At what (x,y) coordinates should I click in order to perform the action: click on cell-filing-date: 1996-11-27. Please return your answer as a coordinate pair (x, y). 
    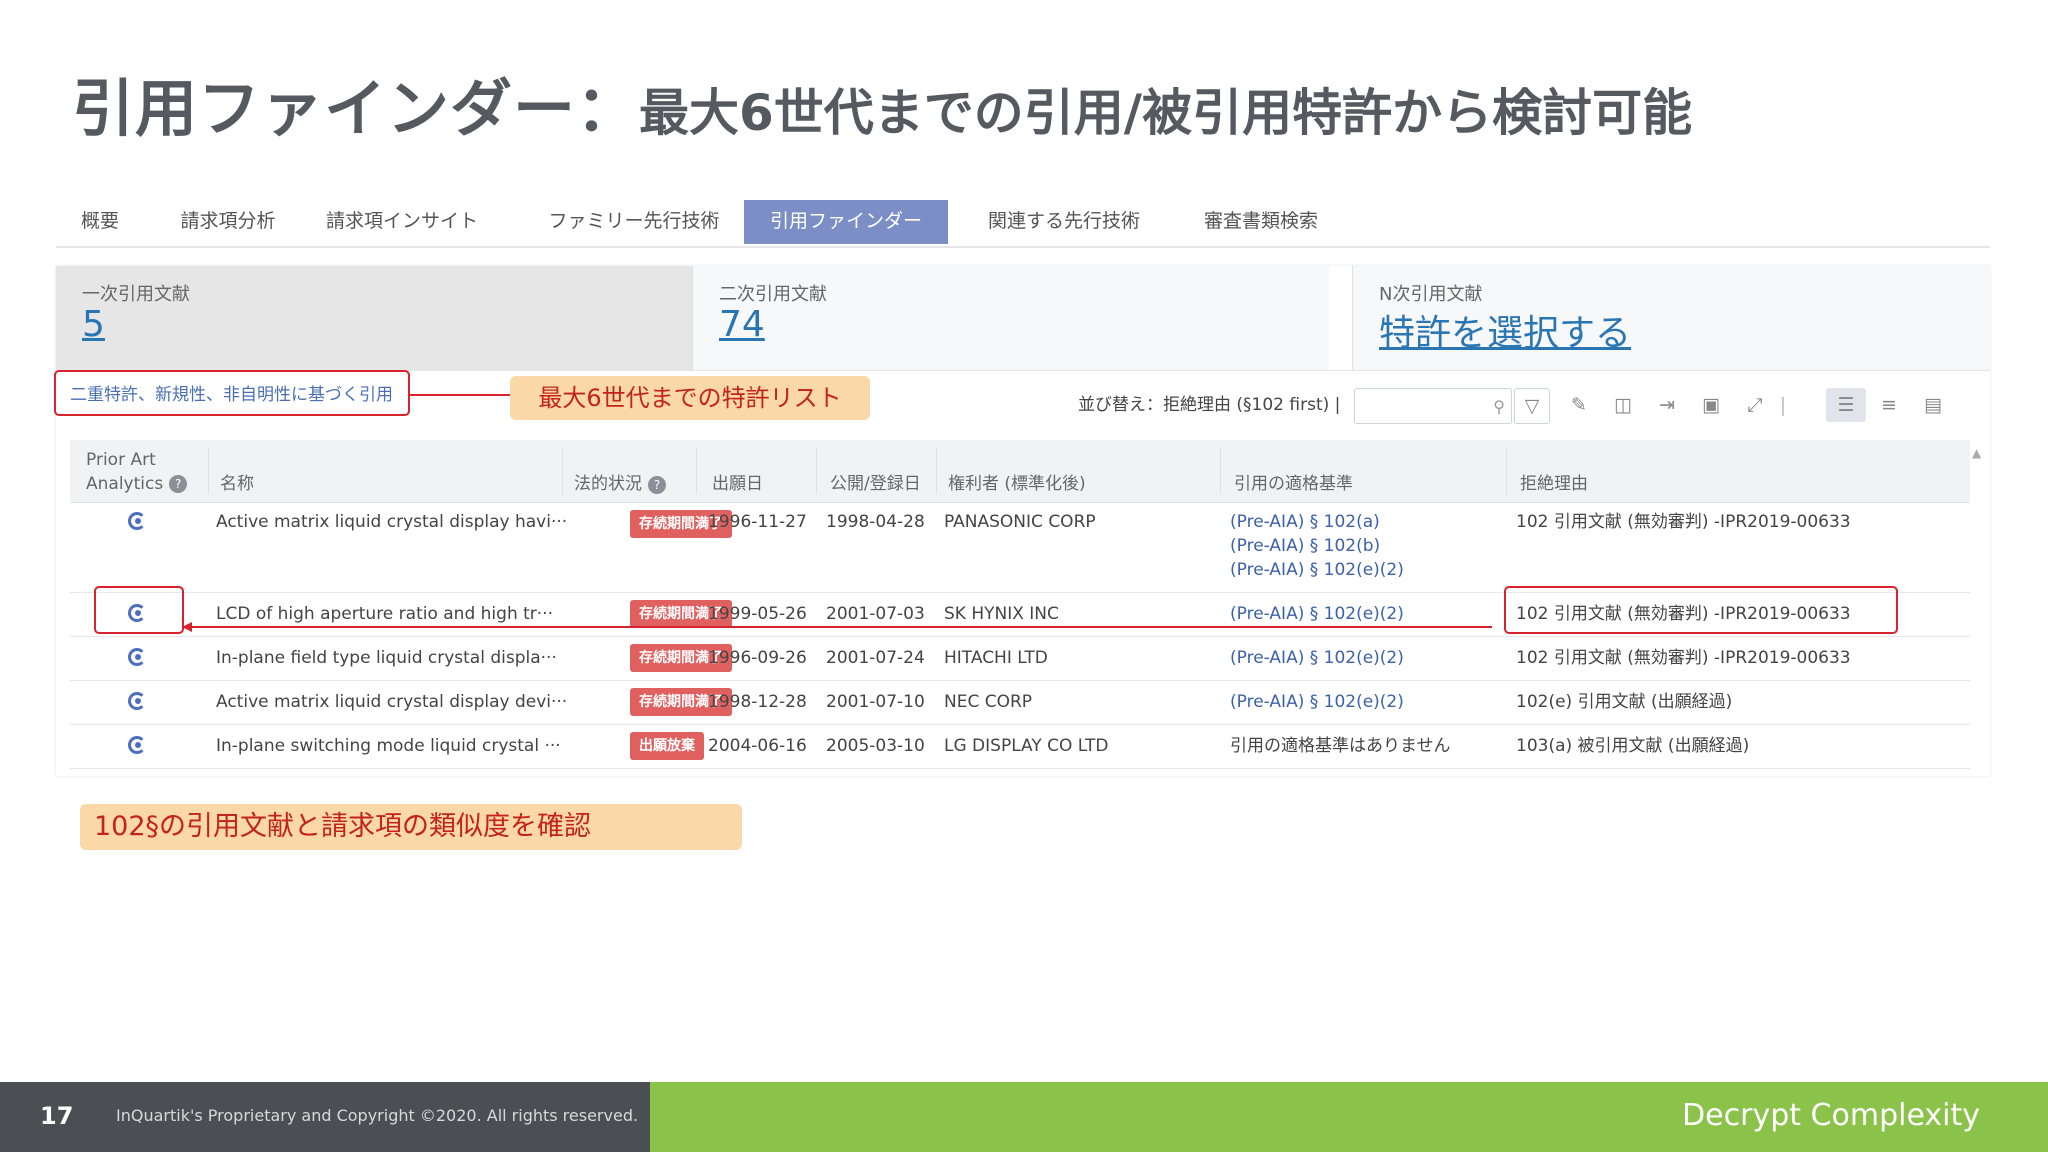
    Looking at the image, I should click on (757, 522).